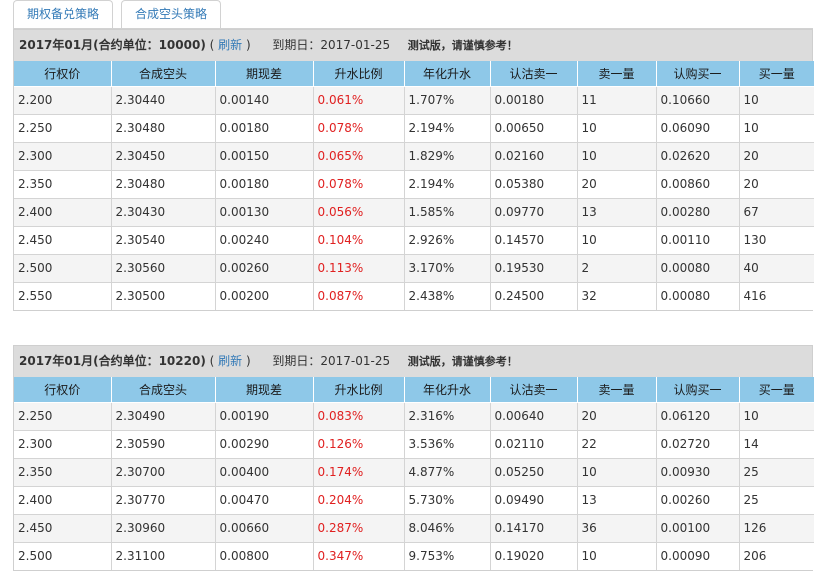  Describe the element at coordinates (776, 212) in the screenshot. I see `table-cell: 67` at that location.